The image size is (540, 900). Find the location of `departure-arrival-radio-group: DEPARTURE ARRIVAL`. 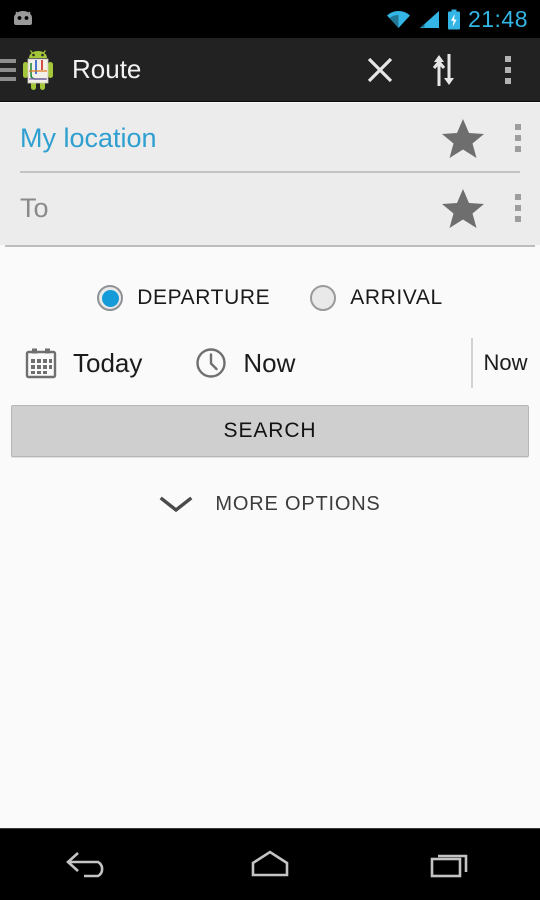

departure-arrival-radio-group: DEPARTURE ARRIVAL is located at coordinates (270, 298).